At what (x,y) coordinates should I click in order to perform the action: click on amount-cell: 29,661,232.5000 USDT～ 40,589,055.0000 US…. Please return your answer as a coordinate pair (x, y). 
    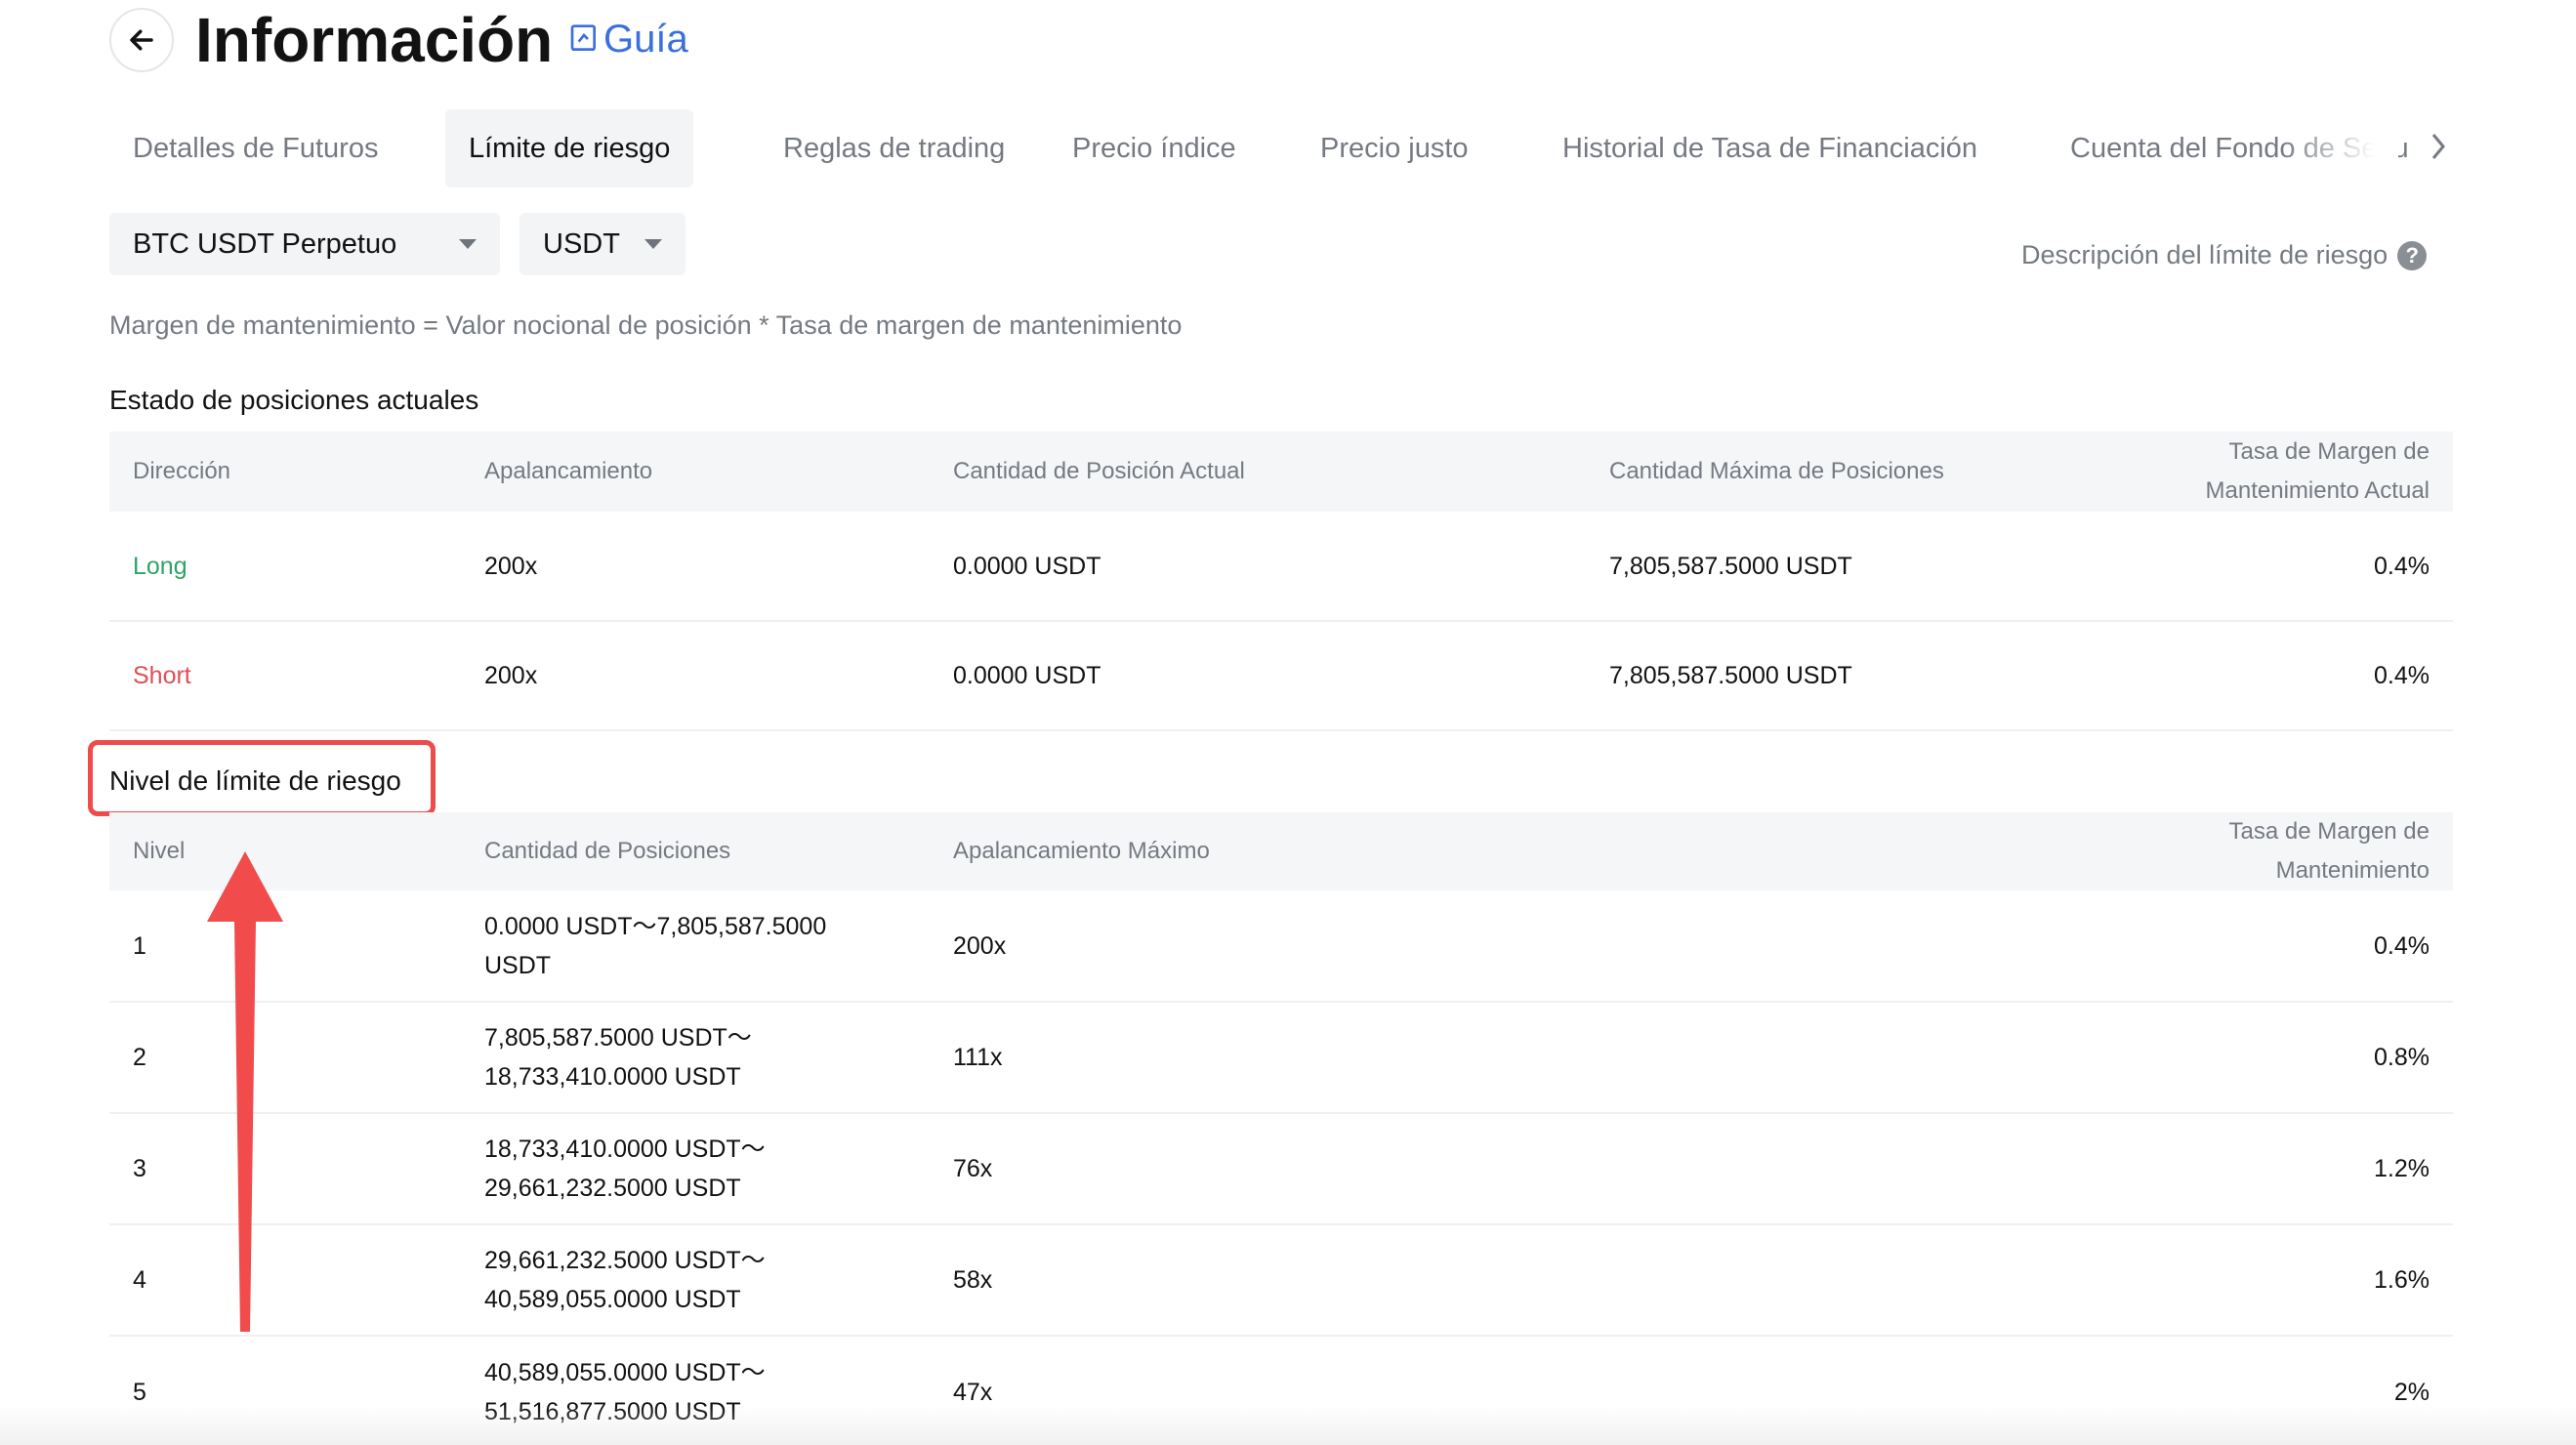
    Looking at the image, I should click on (696, 1280).